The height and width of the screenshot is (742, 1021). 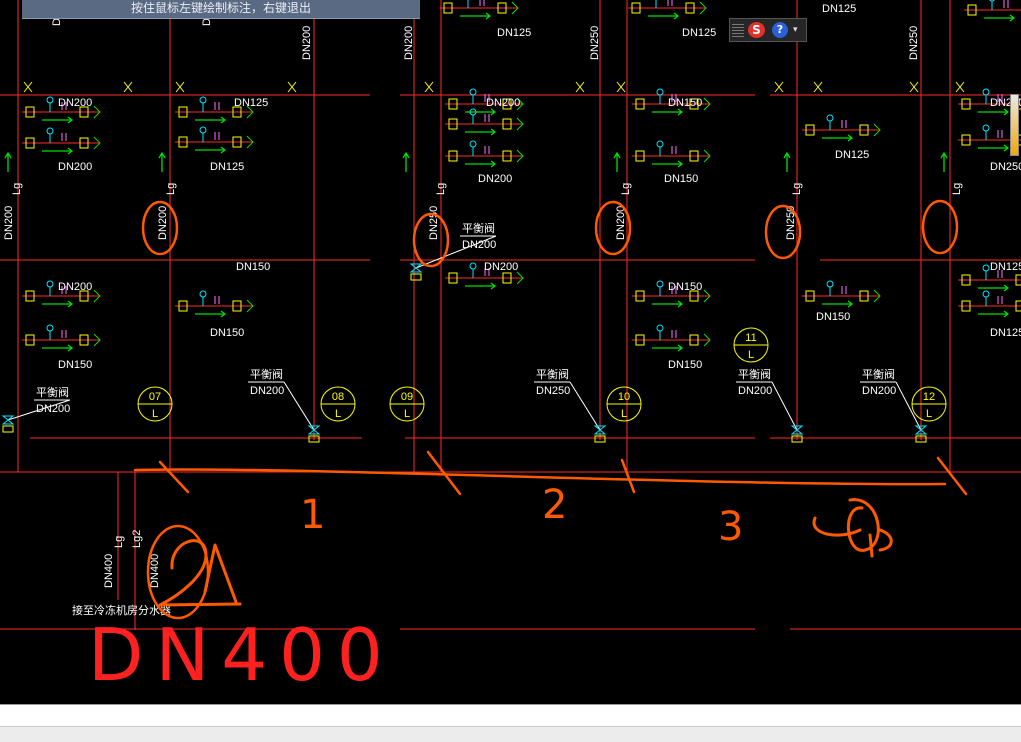 What do you see at coordinates (312, 515) in the screenshot?
I see `handwritten-number: 1` at bounding box center [312, 515].